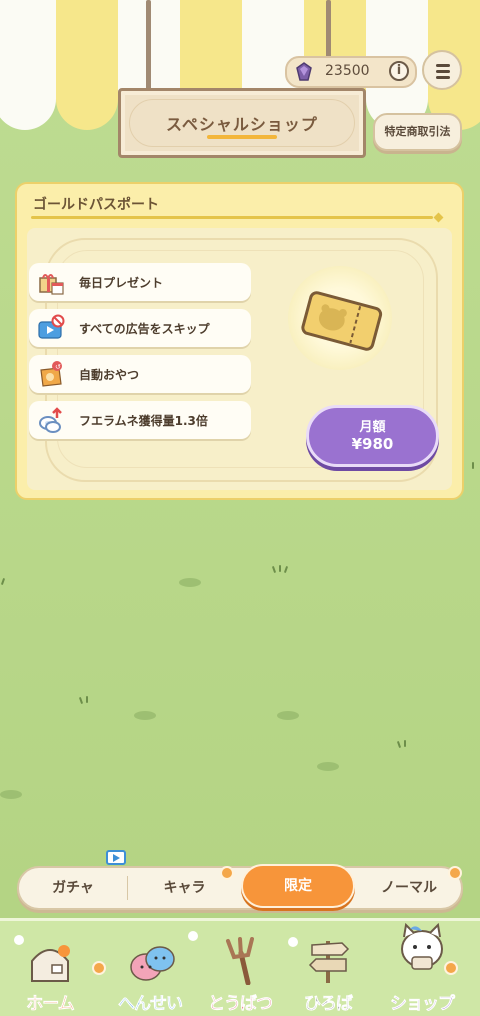  What do you see at coordinates (240, 887) in the screenshot?
I see `shop-category-tabs: ガチャ キャラ ノーマル 限定` at bounding box center [240, 887].